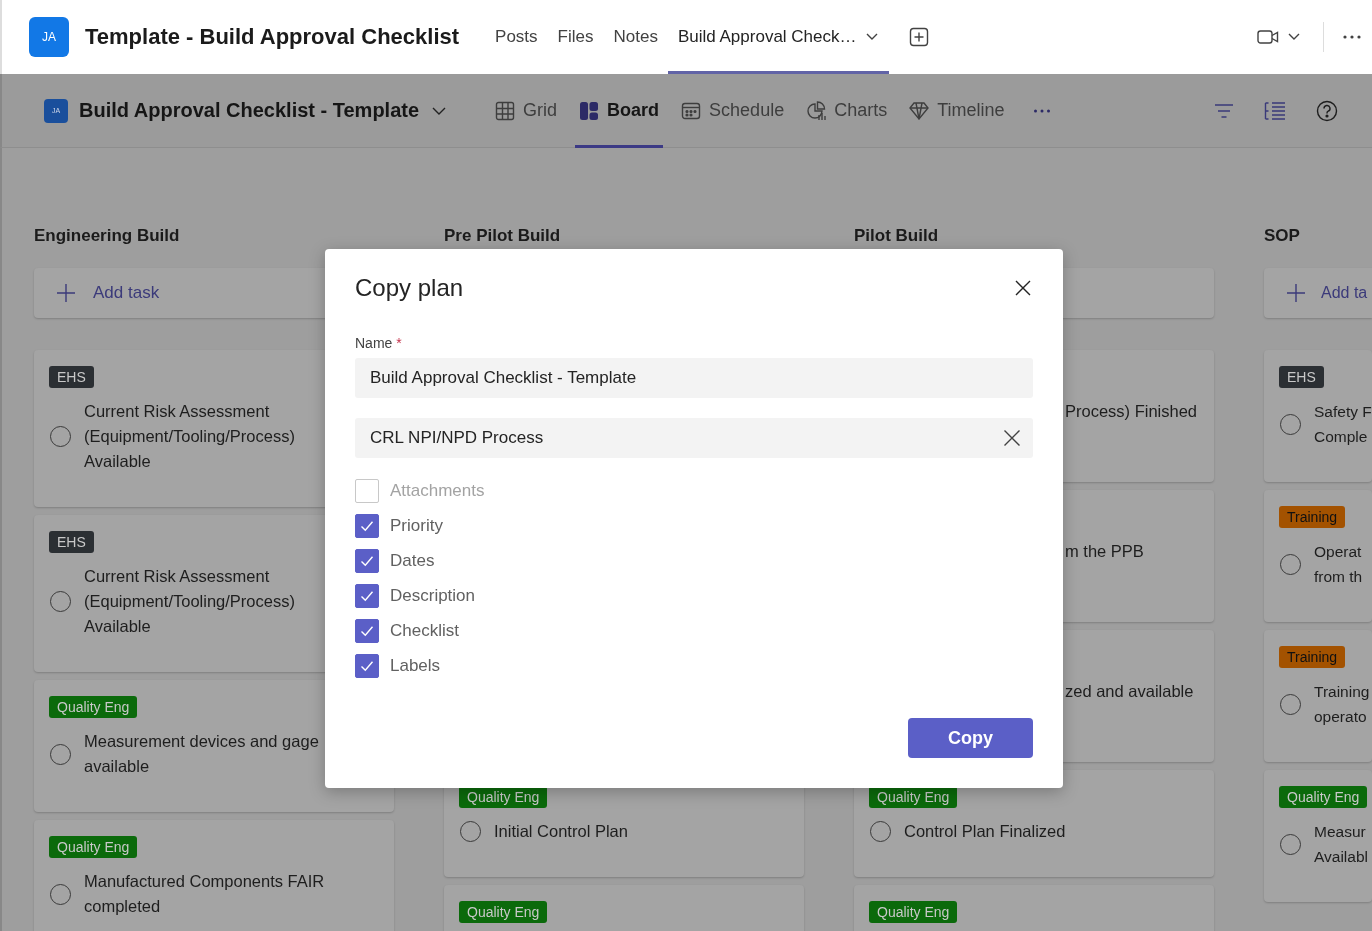 The height and width of the screenshot is (931, 1372). I want to click on task-card: Training Training operato, so click(1318, 696).